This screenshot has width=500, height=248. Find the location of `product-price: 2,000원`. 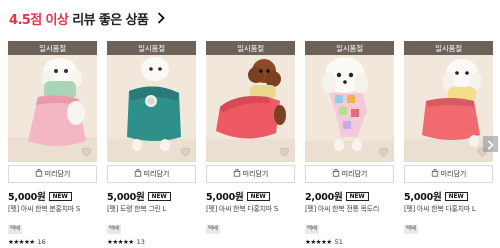

product-price: 2,000원 is located at coordinates (324, 197).